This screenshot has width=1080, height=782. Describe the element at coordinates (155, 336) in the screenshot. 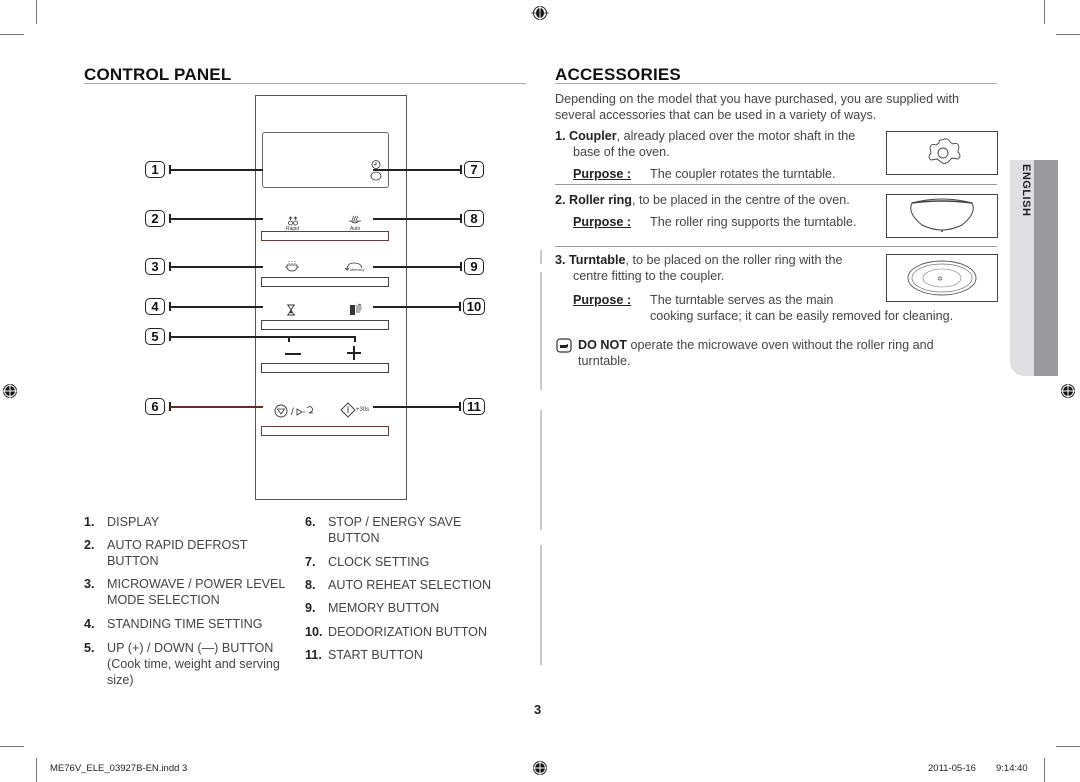

I see `callout-5: 5` at that location.